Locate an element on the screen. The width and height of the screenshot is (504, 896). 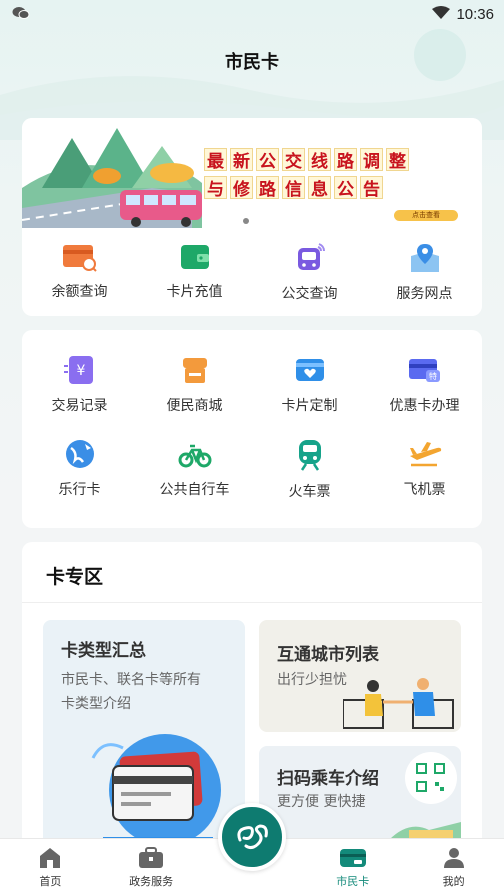
status-bar: 10:36 is located at coordinates (252, 14).